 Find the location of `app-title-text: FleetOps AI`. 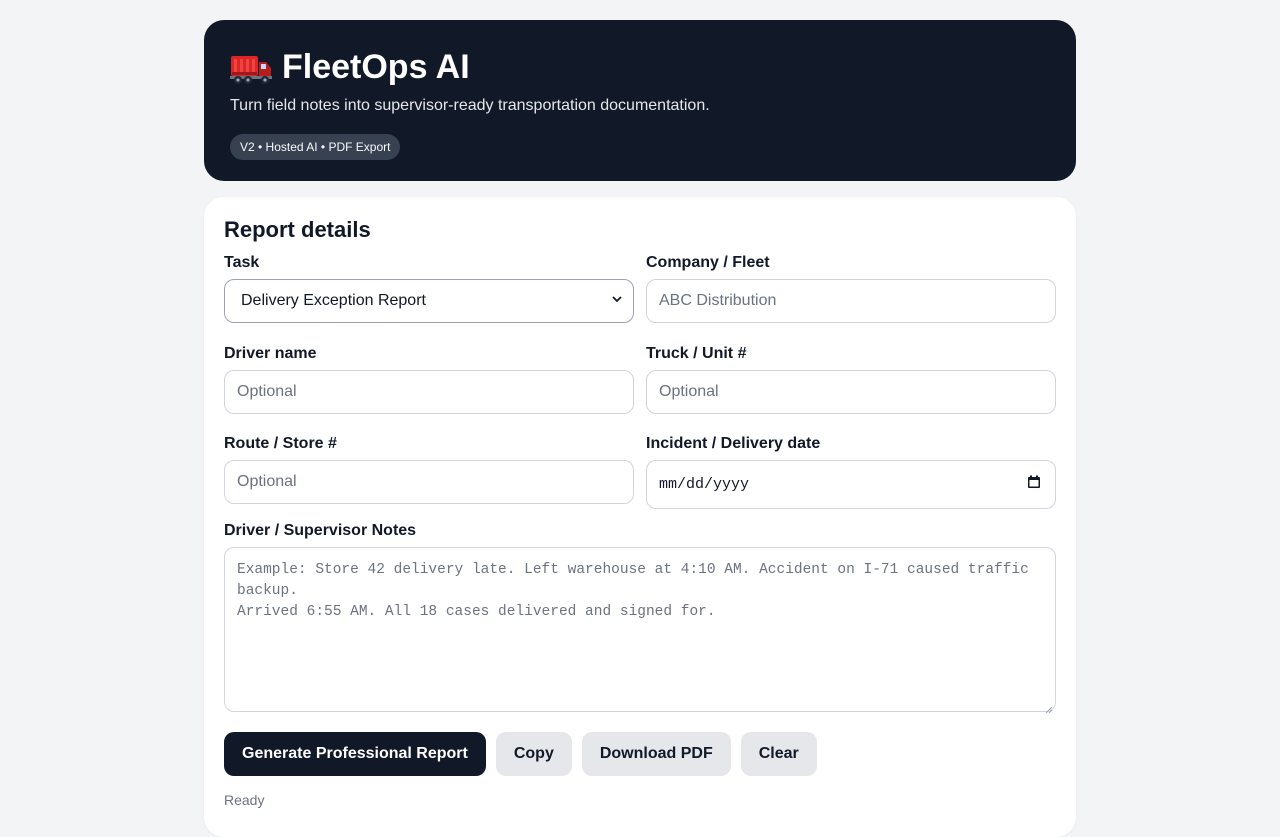

app-title-text: FleetOps AI is located at coordinates (376, 67).